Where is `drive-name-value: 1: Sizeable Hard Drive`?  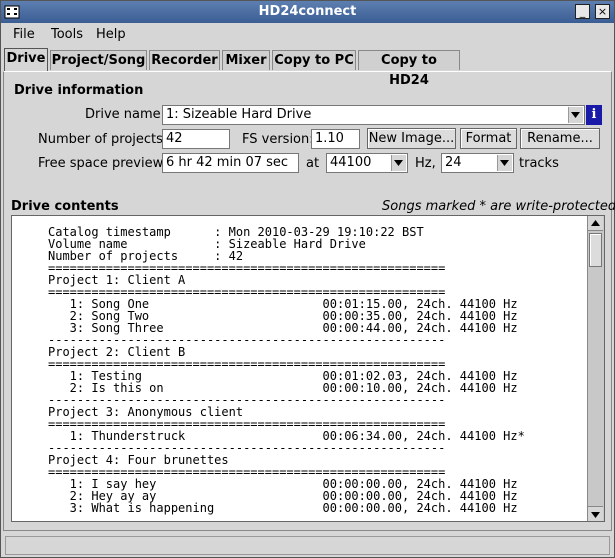
drive-name-value: 1: Sizeable Hard Drive is located at coordinates (239, 114).